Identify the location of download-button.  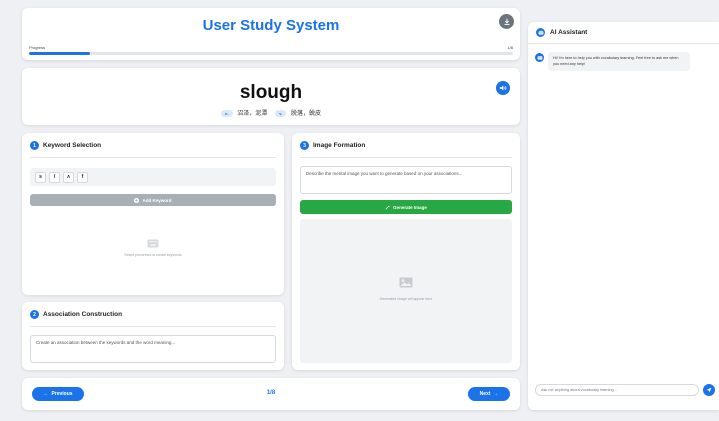
(506, 21).